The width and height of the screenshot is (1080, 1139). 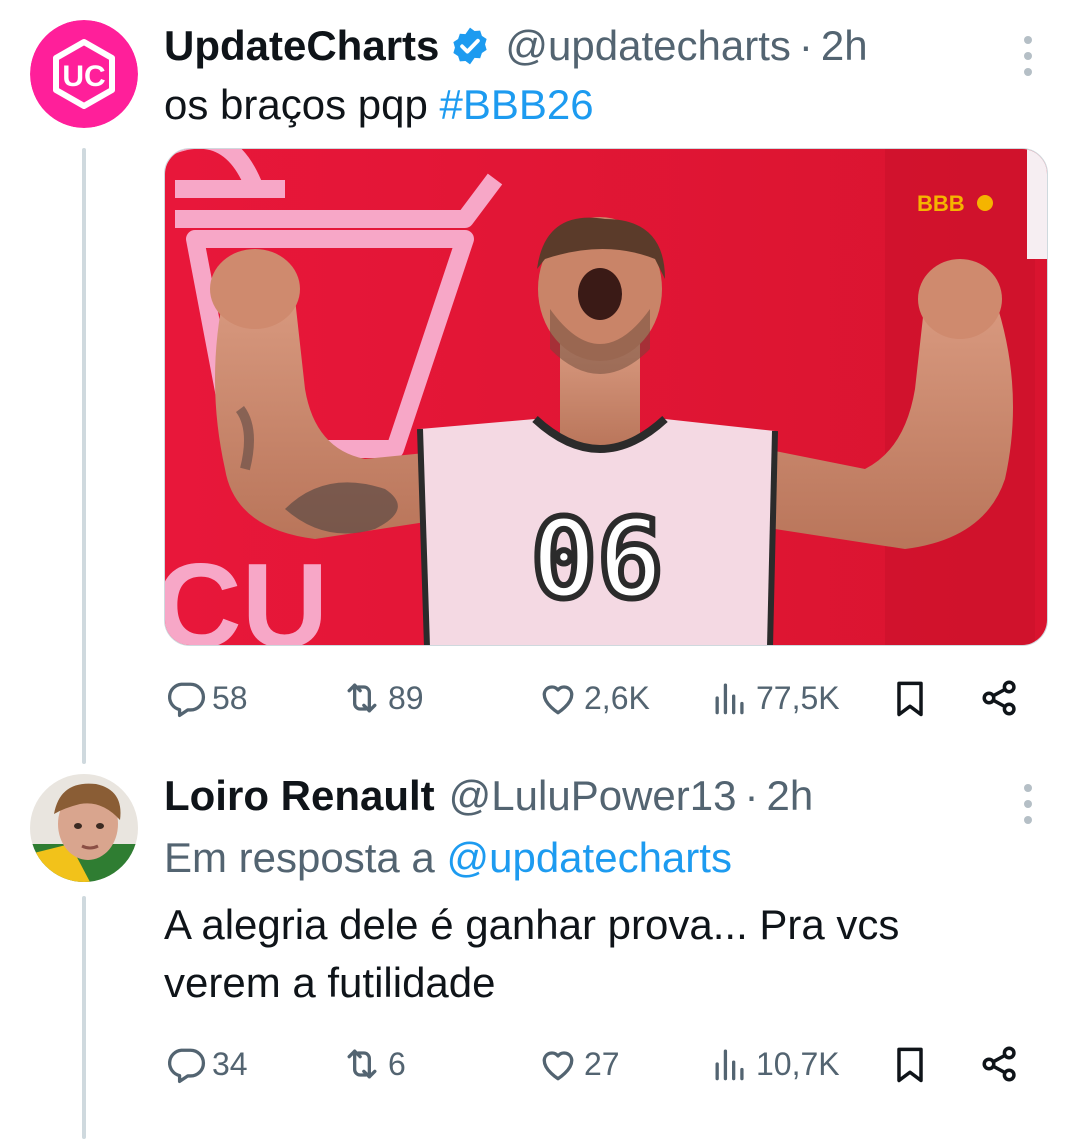 What do you see at coordinates (578, 1064) in the screenshot?
I see `like-button: 27` at bounding box center [578, 1064].